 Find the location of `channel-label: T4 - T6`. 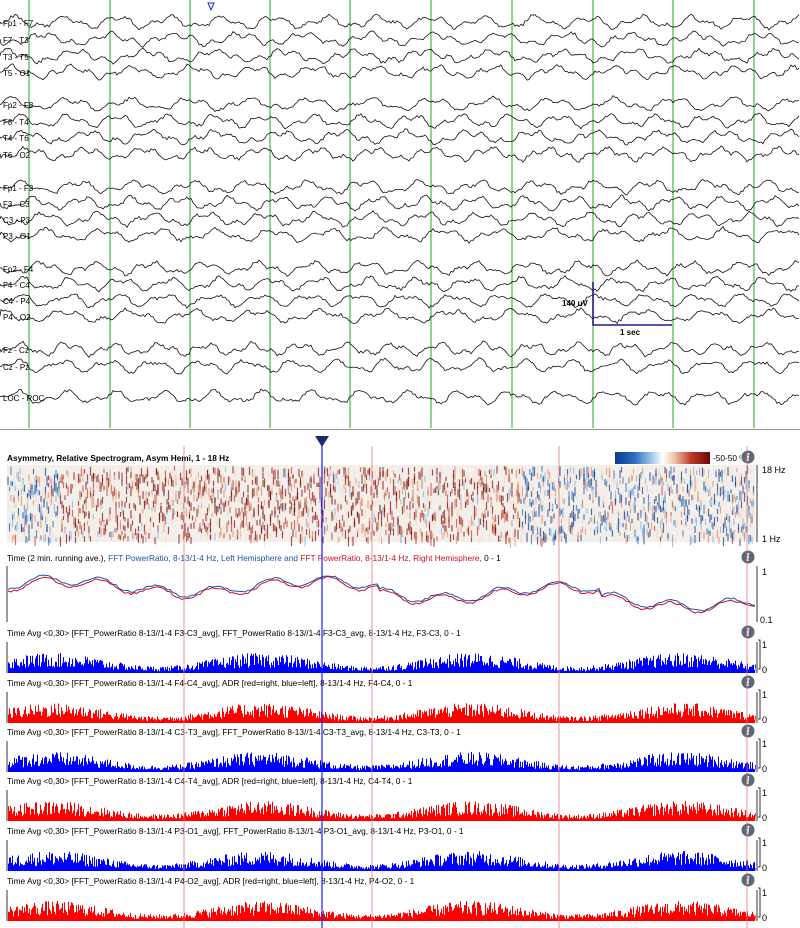

channel-label: T4 - T6 is located at coordinates (16, 138).